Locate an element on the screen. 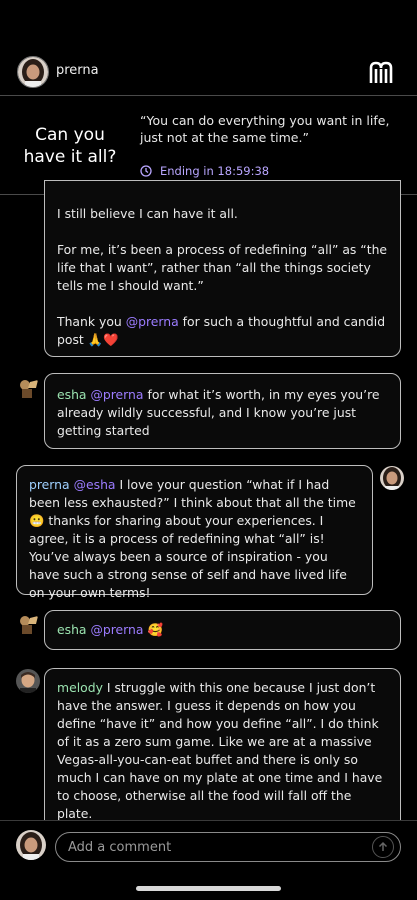 This screenshot has width=417, height=900. comment-input is located at coordinates (214, 847).